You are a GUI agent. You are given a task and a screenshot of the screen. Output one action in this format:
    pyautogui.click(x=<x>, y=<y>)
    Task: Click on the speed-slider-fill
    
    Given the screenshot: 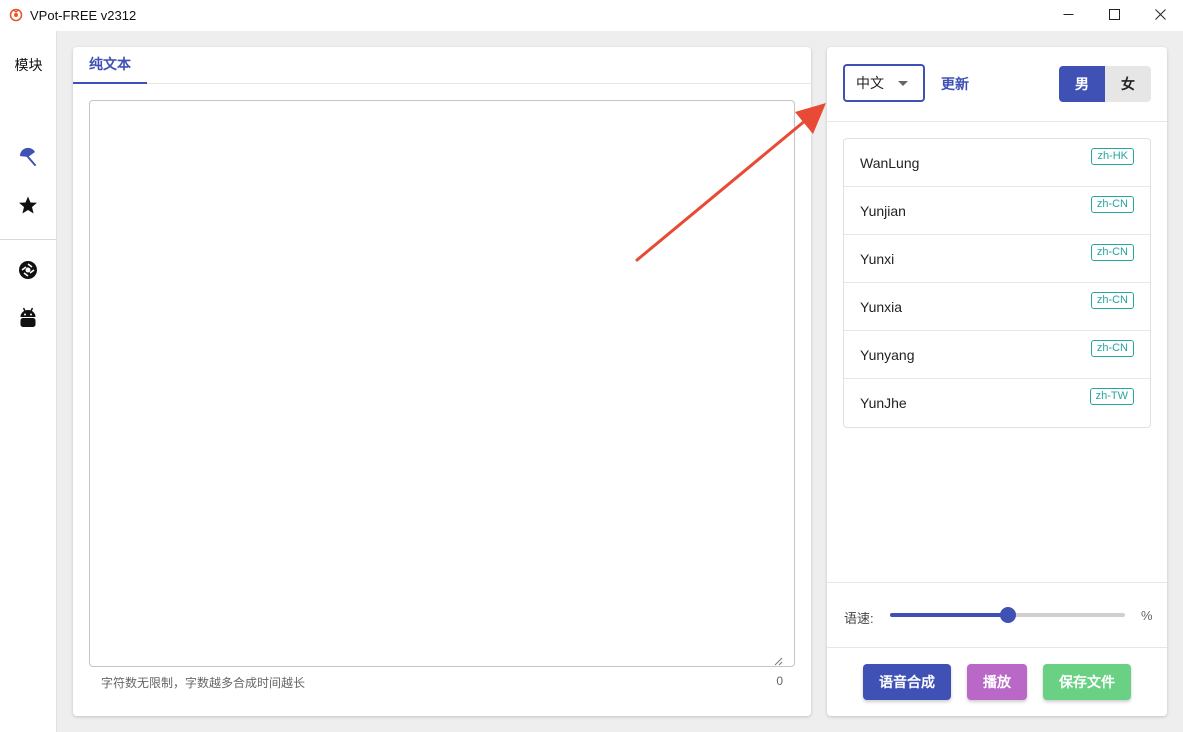 What is the action you would take?
    pyautogui.click(x=949, y=615)
    